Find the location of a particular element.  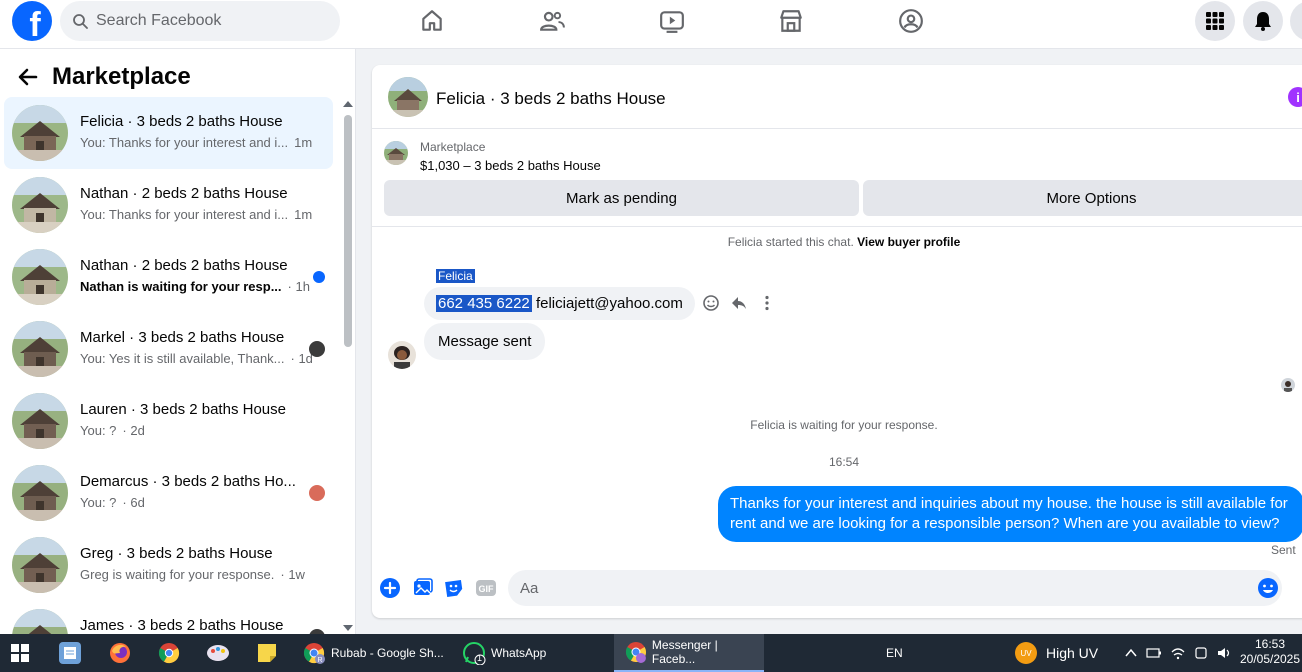

sent-status: Sent is located at coordinates (1283, 550).